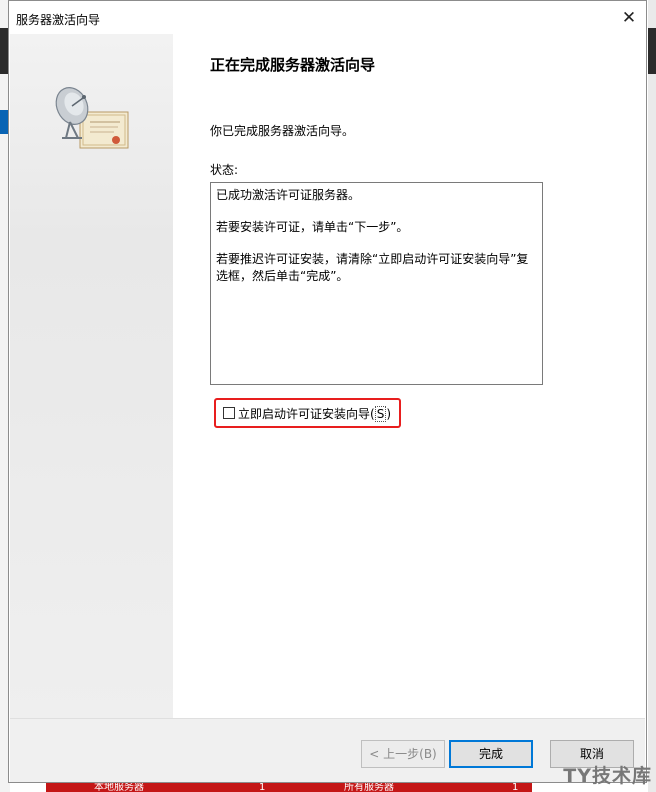  I want to click on start-license-install-option: 立即启动许可证安装向导(S), so click(307, 413).